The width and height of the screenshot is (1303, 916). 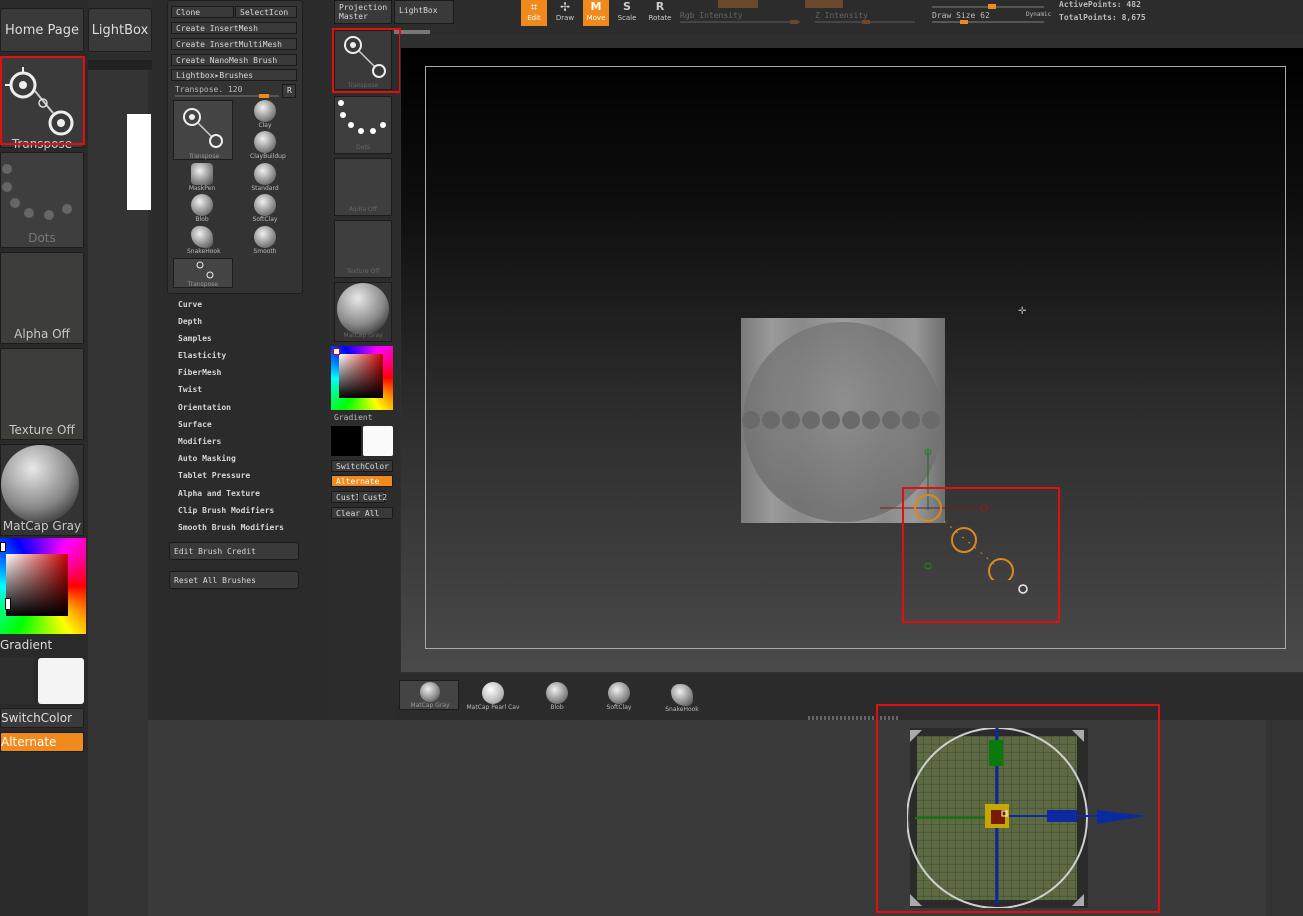 What do you see at coordinates (199, 441) in the screenshot?
I see `subpalette-modifiers: Modifiers` at bounding box center [199, 441].